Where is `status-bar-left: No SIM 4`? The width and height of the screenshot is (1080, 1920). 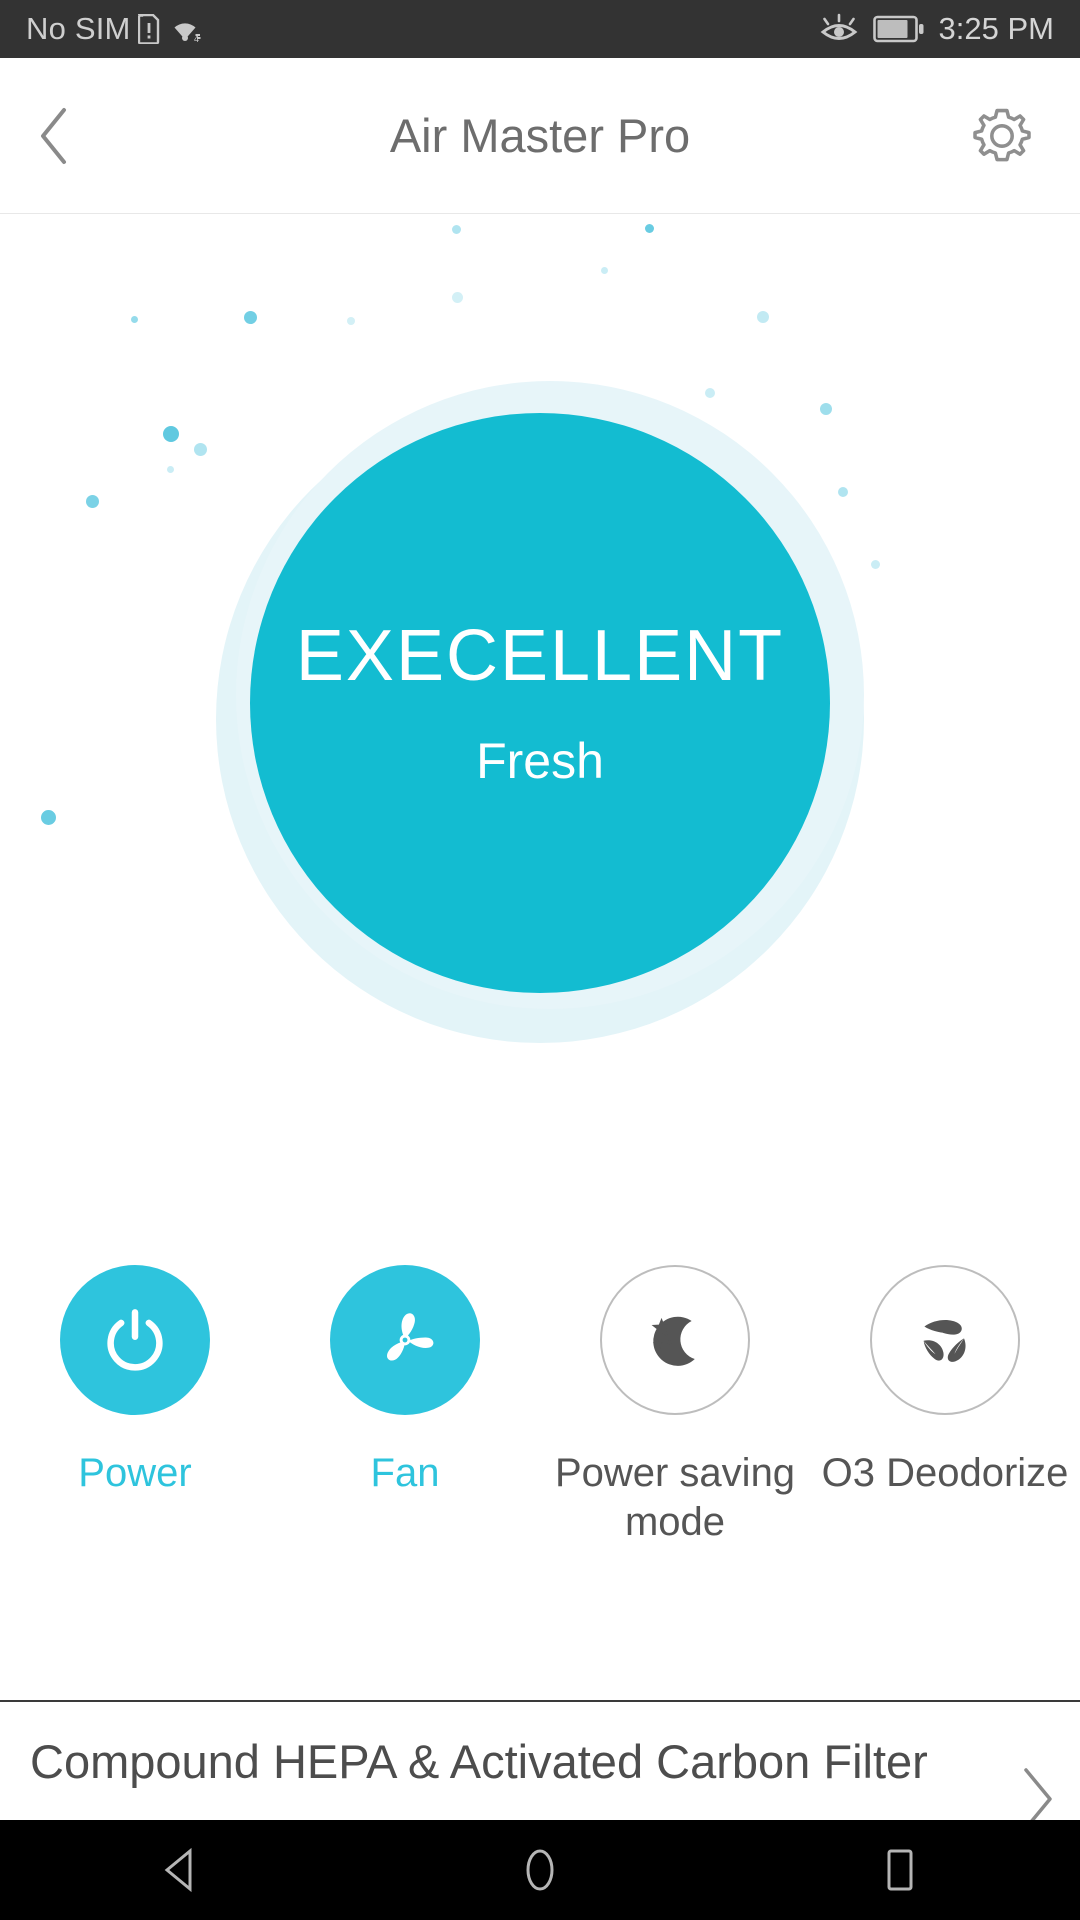 status-bar-left: No SIM 4 is located at coordinates (114, 29).